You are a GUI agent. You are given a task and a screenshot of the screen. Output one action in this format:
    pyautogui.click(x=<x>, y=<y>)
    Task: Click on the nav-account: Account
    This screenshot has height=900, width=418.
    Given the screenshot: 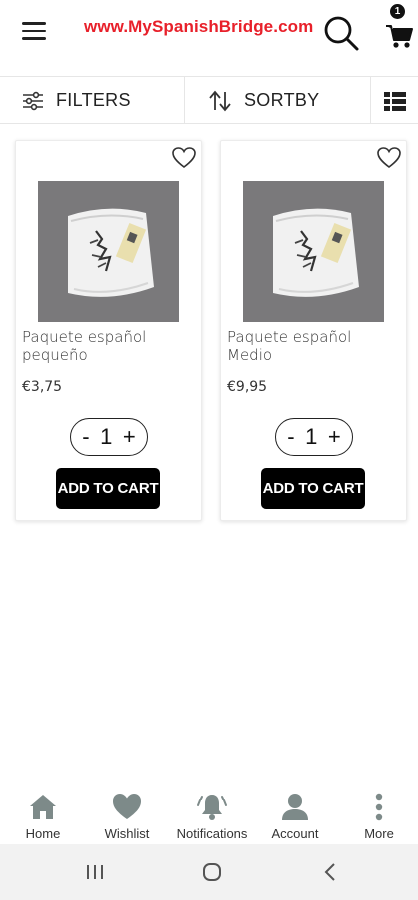 What is the action you would take?
    pyautogui.click(x=295, y=815)
    